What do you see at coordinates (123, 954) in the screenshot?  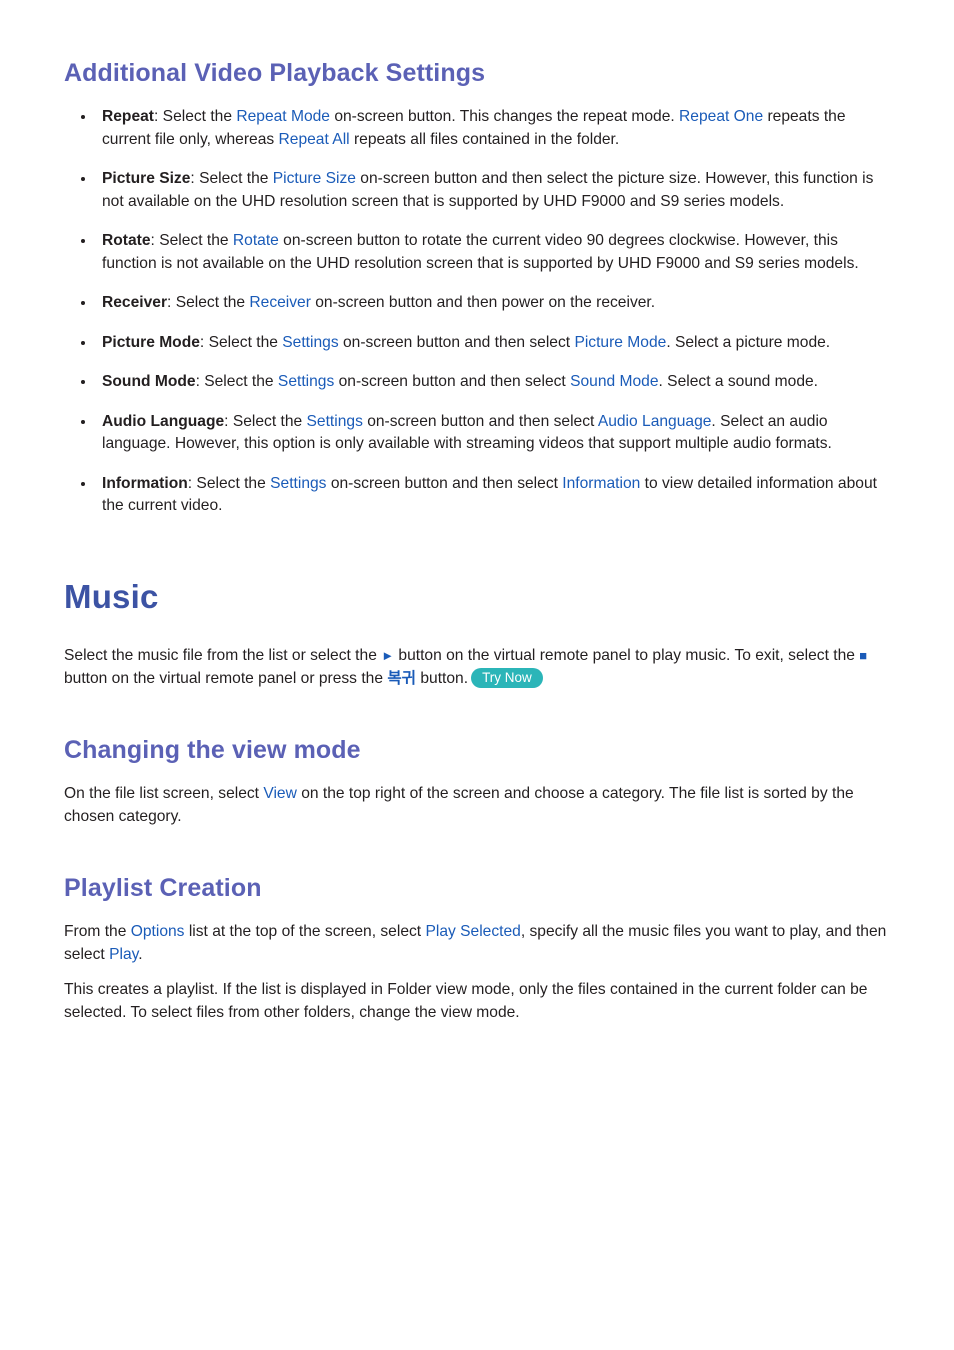 I see `inline-link: Play` at bounding box center [123, 954].